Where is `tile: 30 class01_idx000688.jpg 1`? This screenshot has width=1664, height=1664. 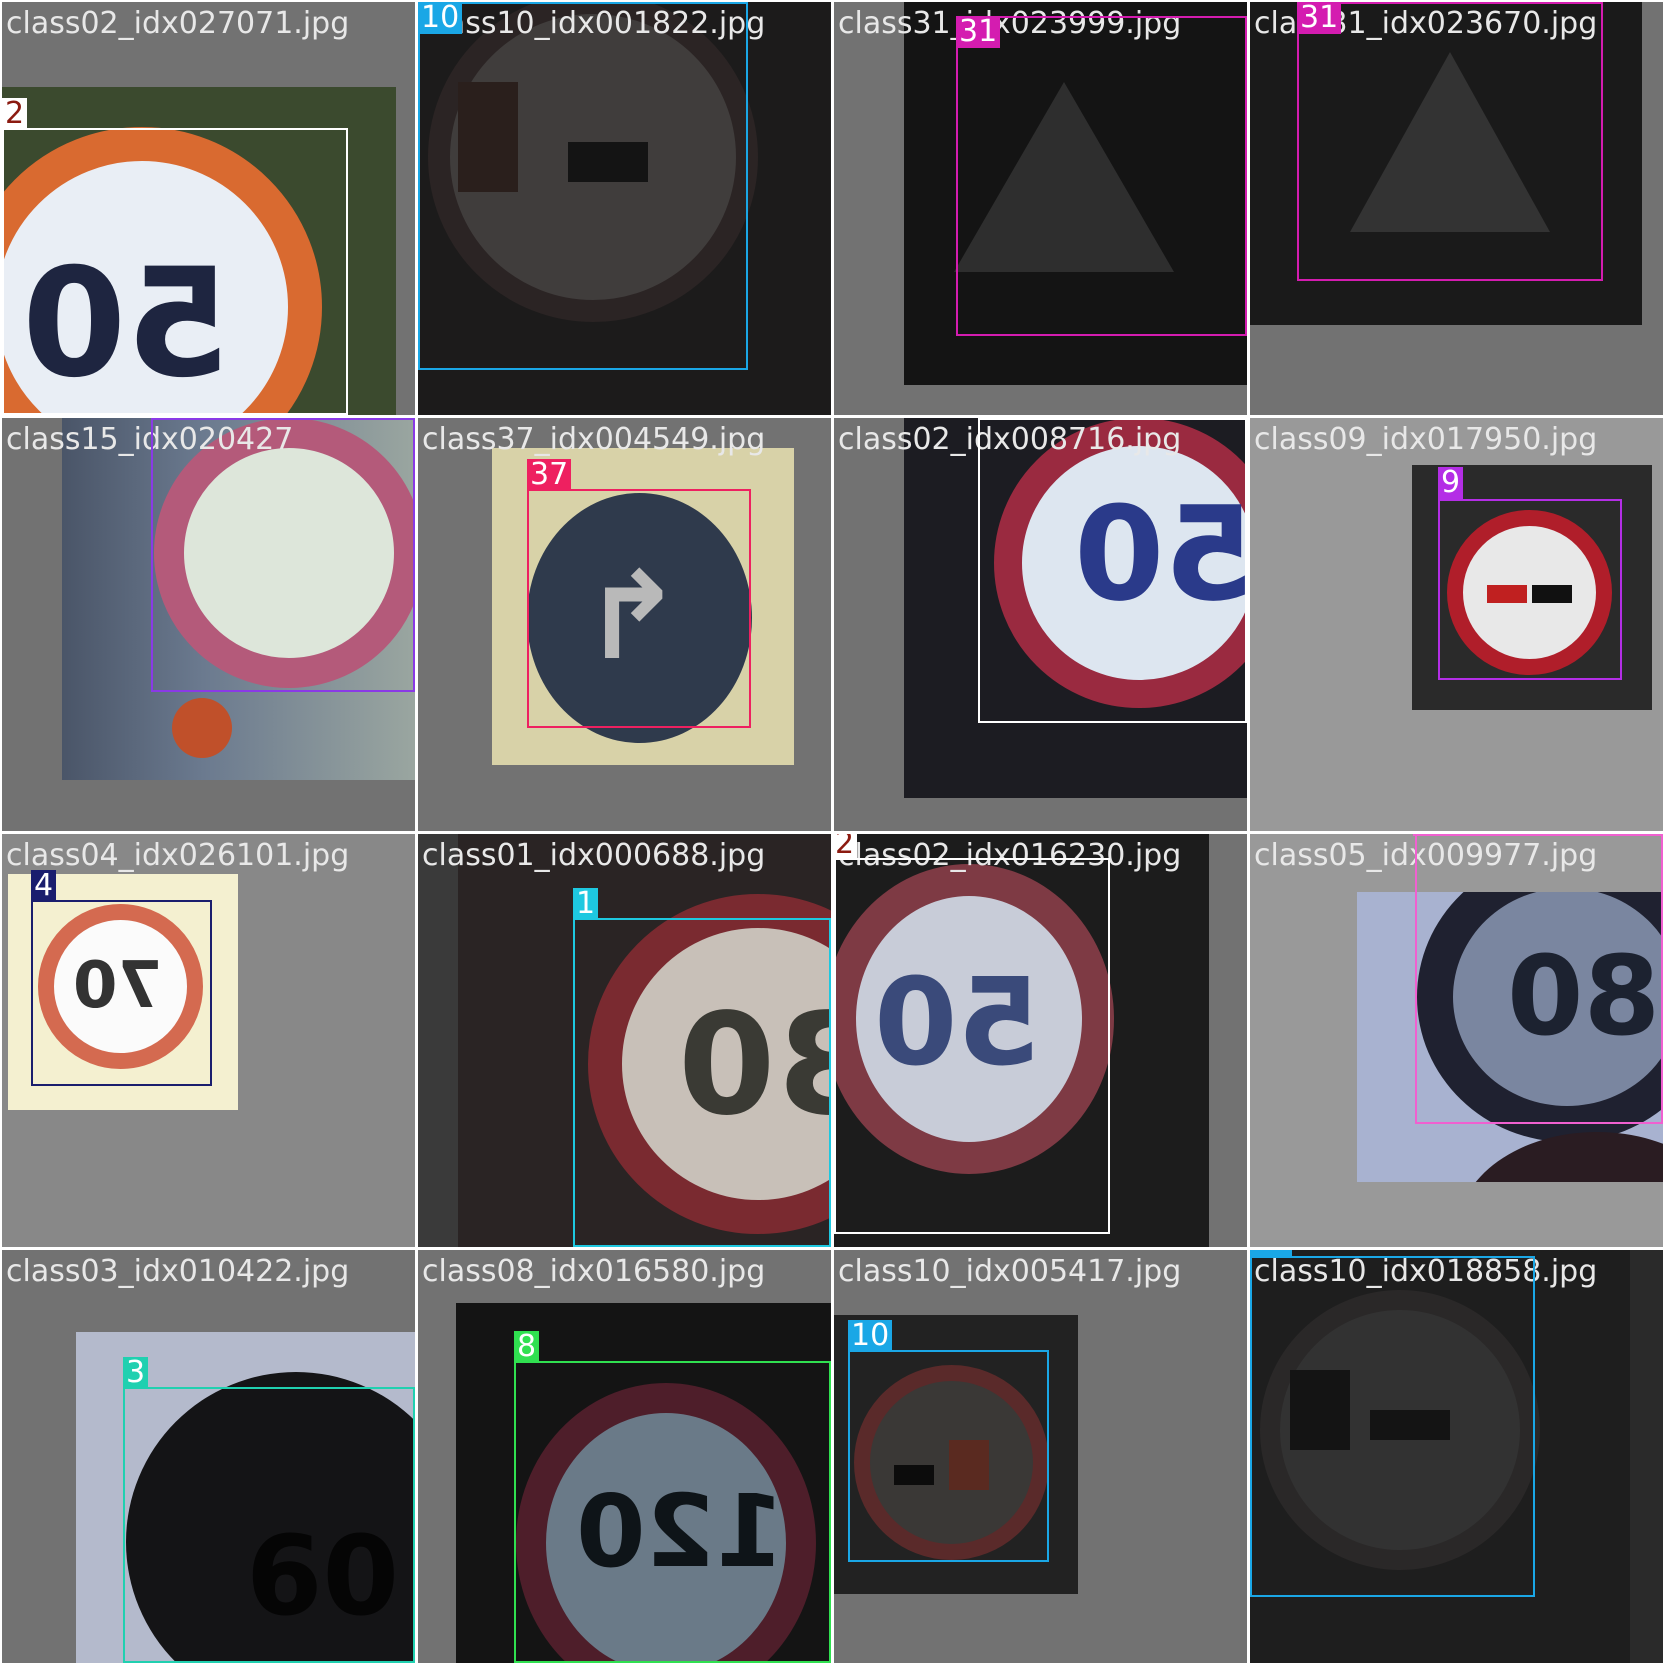 tile: 30 class01_idx000688.jpg 1 is located at coordinates (624, 1040).